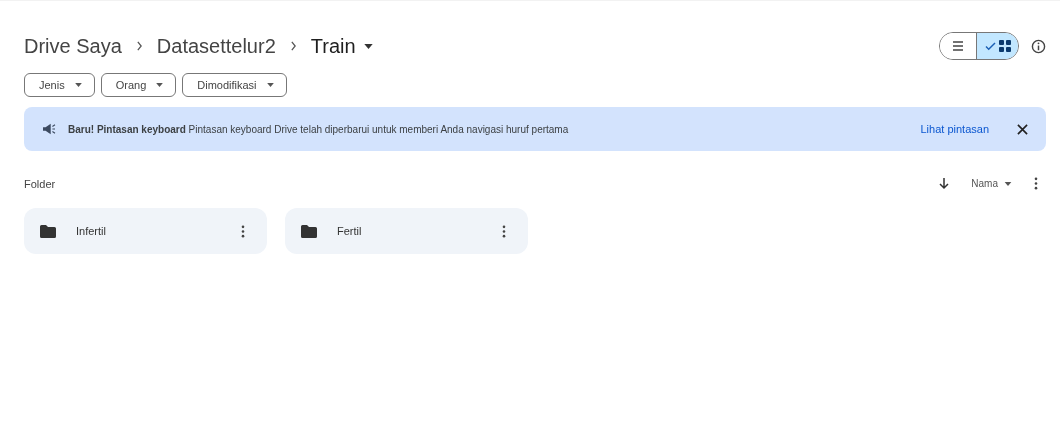 This screenshot has height=439, width=1060. What do you see at coordinates (59, 85) in the screenshot?
I see `filter-chip: Jenis` at bounding box center [59, 85].